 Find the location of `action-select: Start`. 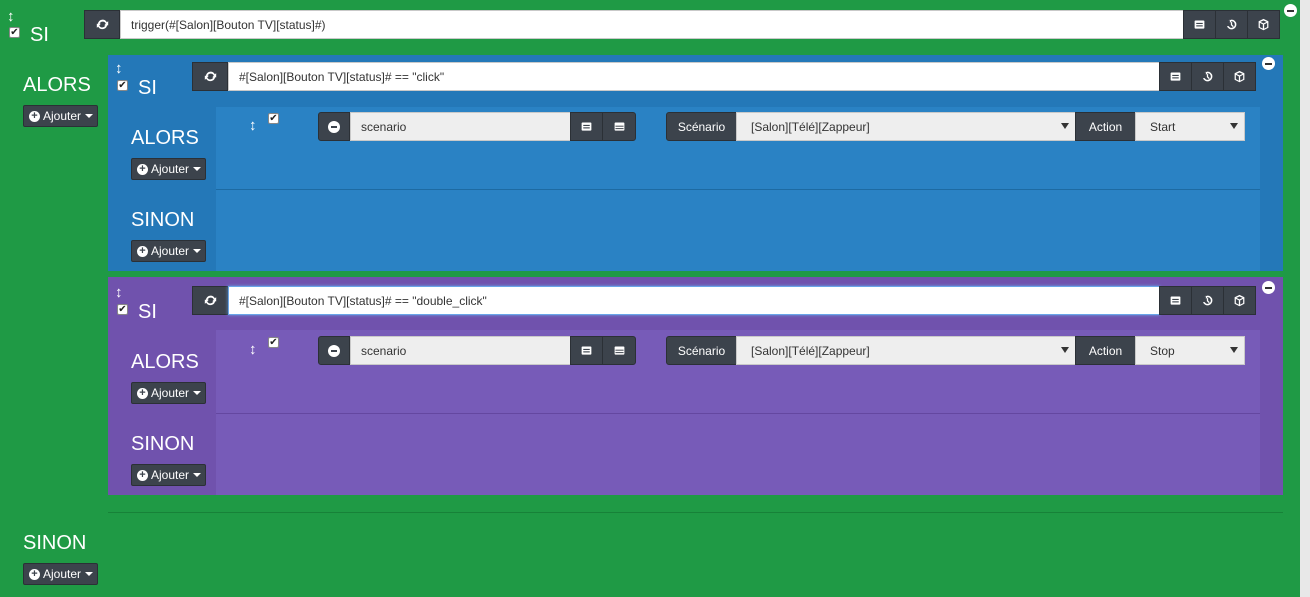

action-select: Start is located at coordinates (1190, 126).